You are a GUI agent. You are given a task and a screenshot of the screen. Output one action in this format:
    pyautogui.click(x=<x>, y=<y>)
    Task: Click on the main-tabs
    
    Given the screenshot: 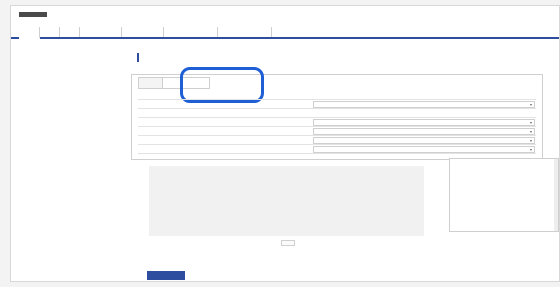 What is the action you would take?
    pyautogui.click(x=285, y=33)
    